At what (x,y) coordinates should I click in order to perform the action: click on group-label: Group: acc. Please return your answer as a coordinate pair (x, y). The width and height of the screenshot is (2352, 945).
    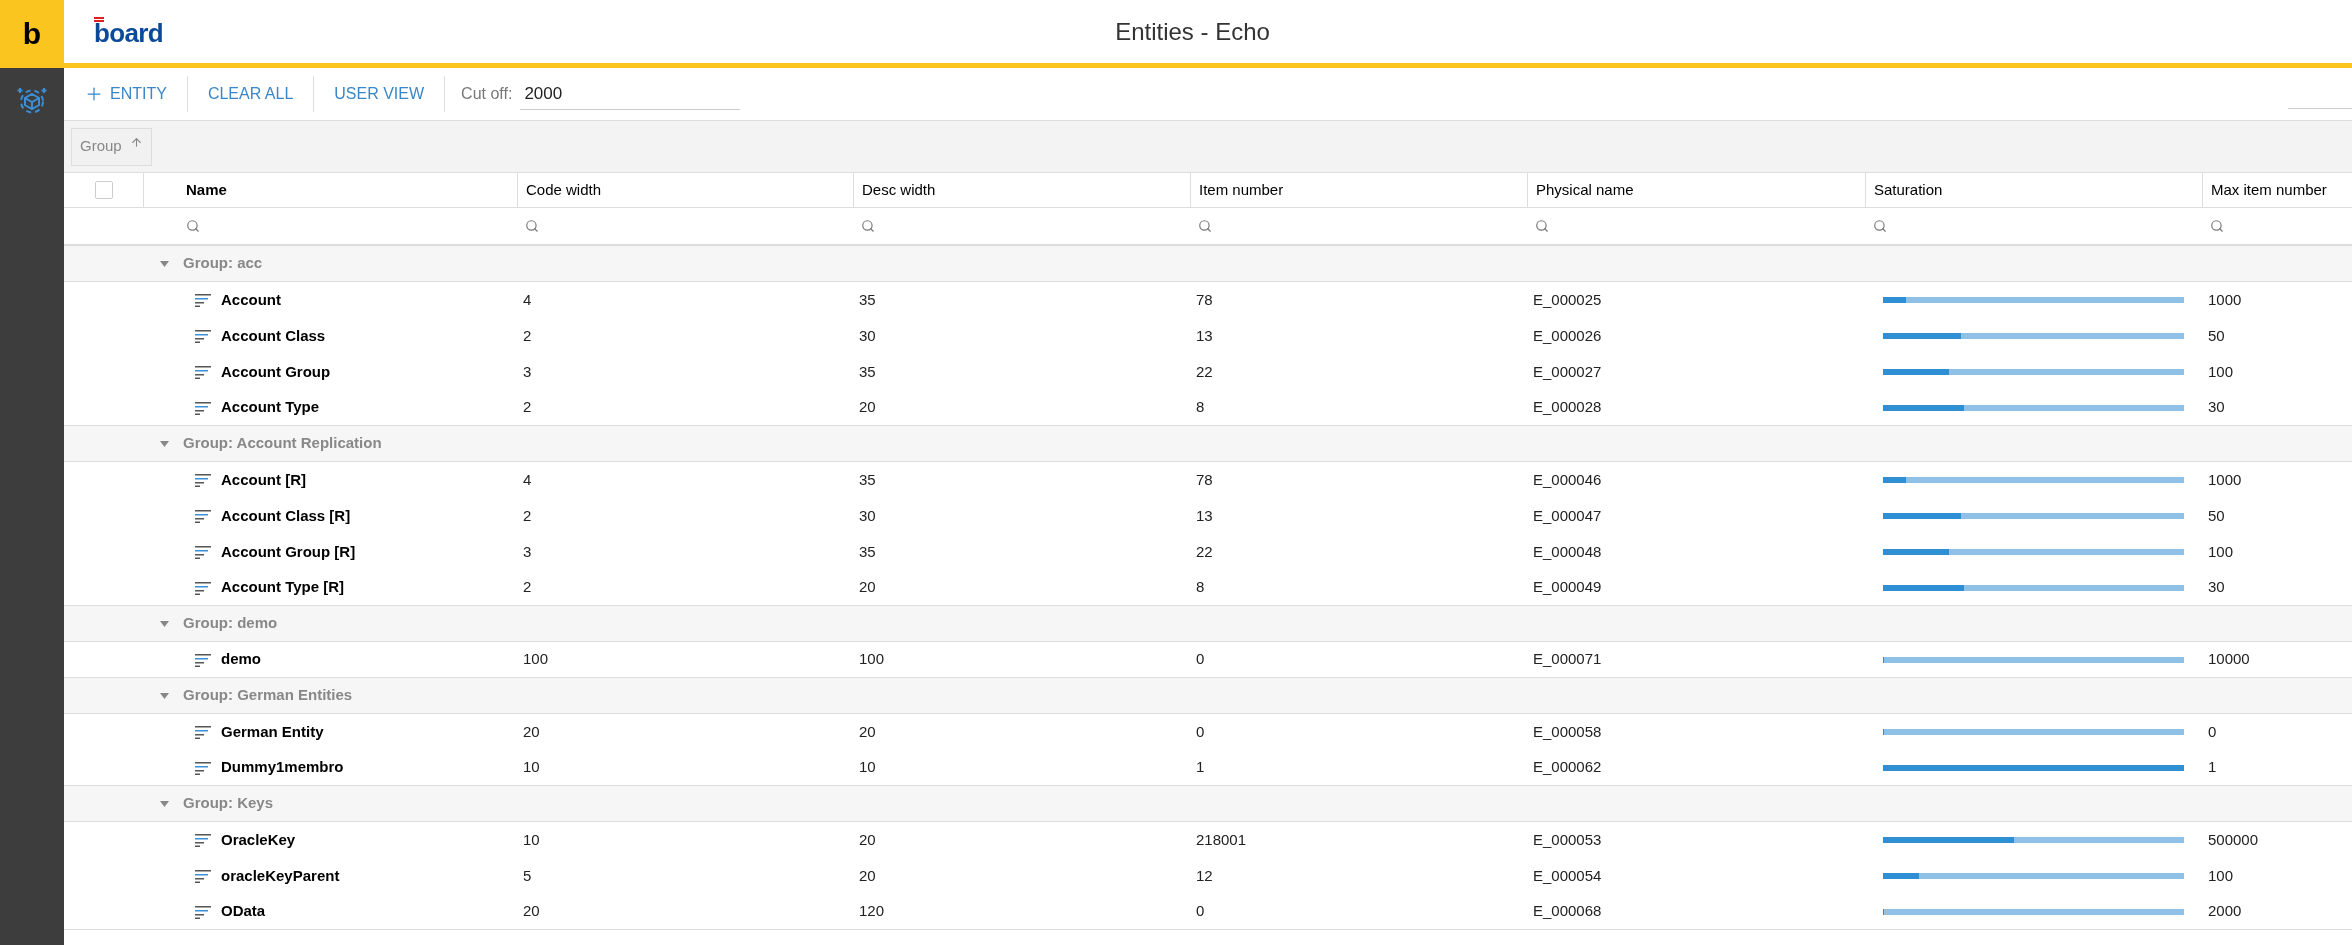
    Looking at the image, I should click on (223, 263).